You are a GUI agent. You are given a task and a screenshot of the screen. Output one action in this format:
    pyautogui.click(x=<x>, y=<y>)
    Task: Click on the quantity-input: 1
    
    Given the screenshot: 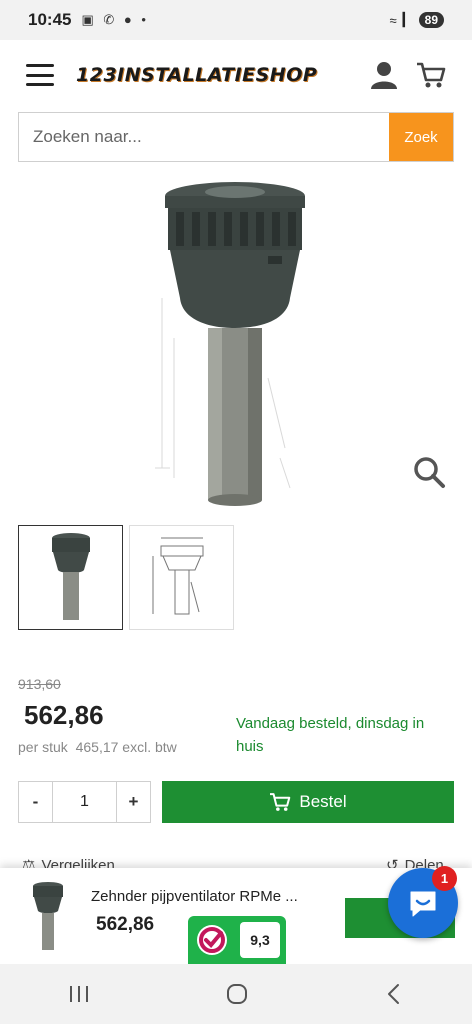 What is the action you would take?
    pyautogui.click(x=84, y=802)
    